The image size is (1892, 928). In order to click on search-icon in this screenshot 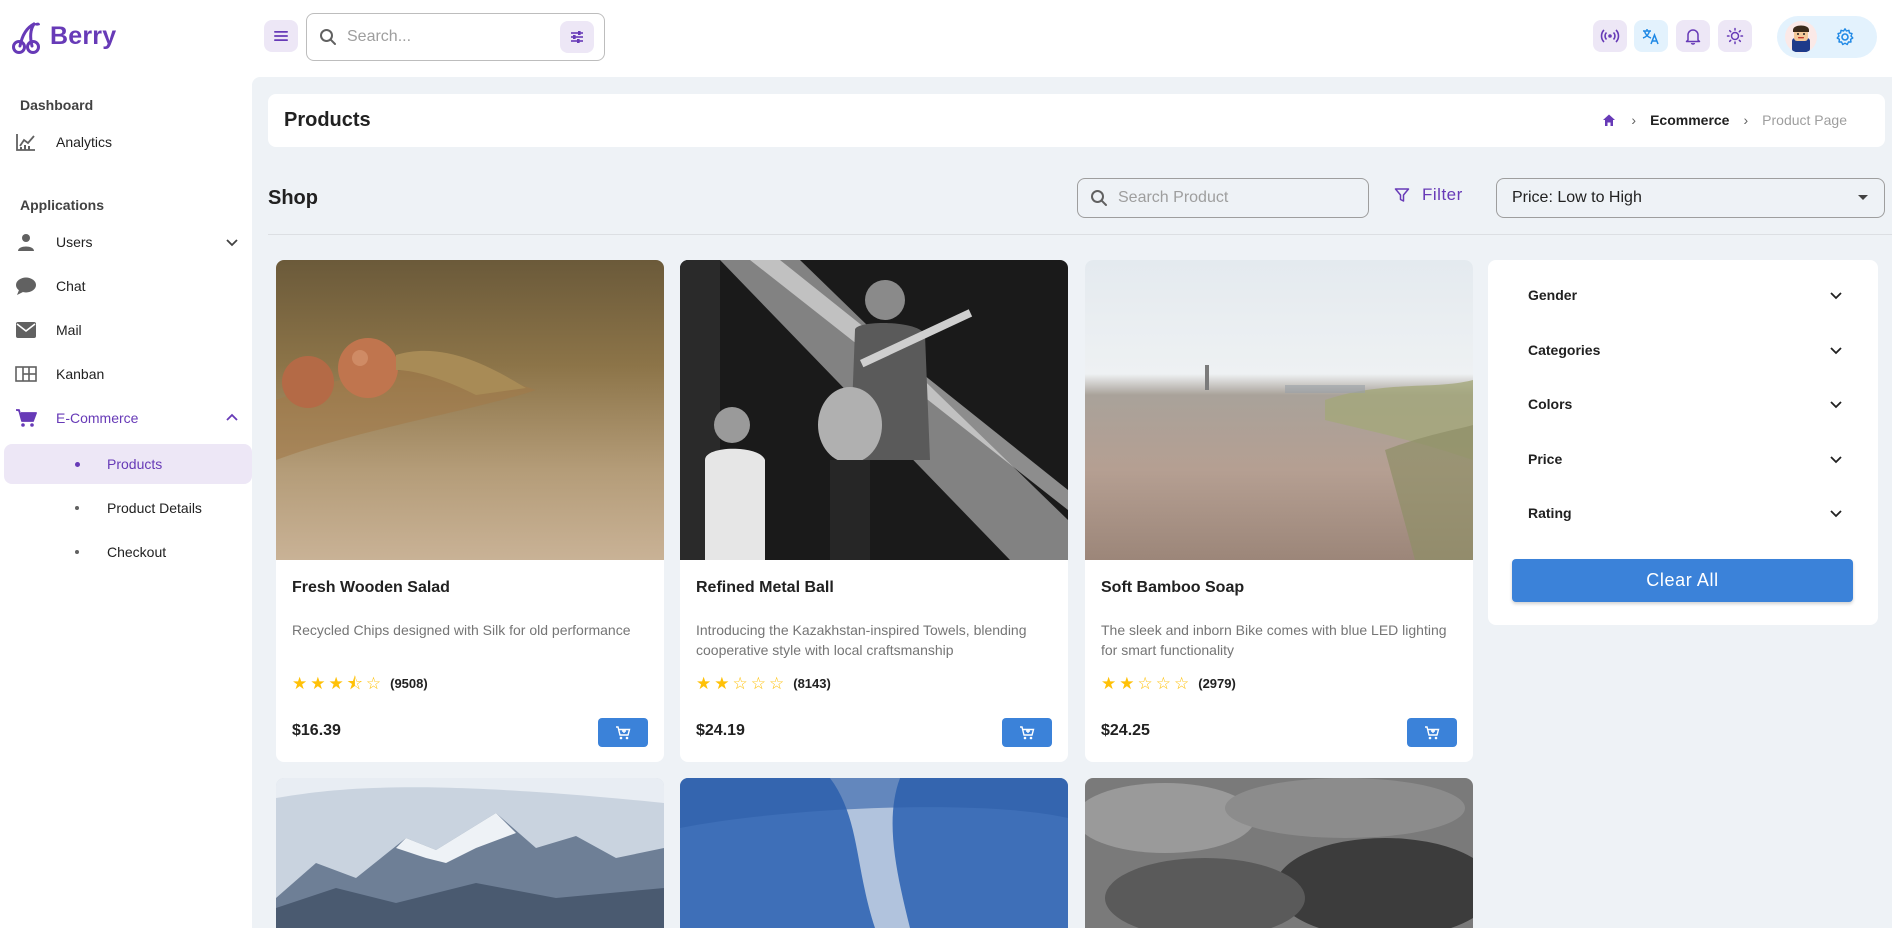, I will do `click(1099, 198)`.